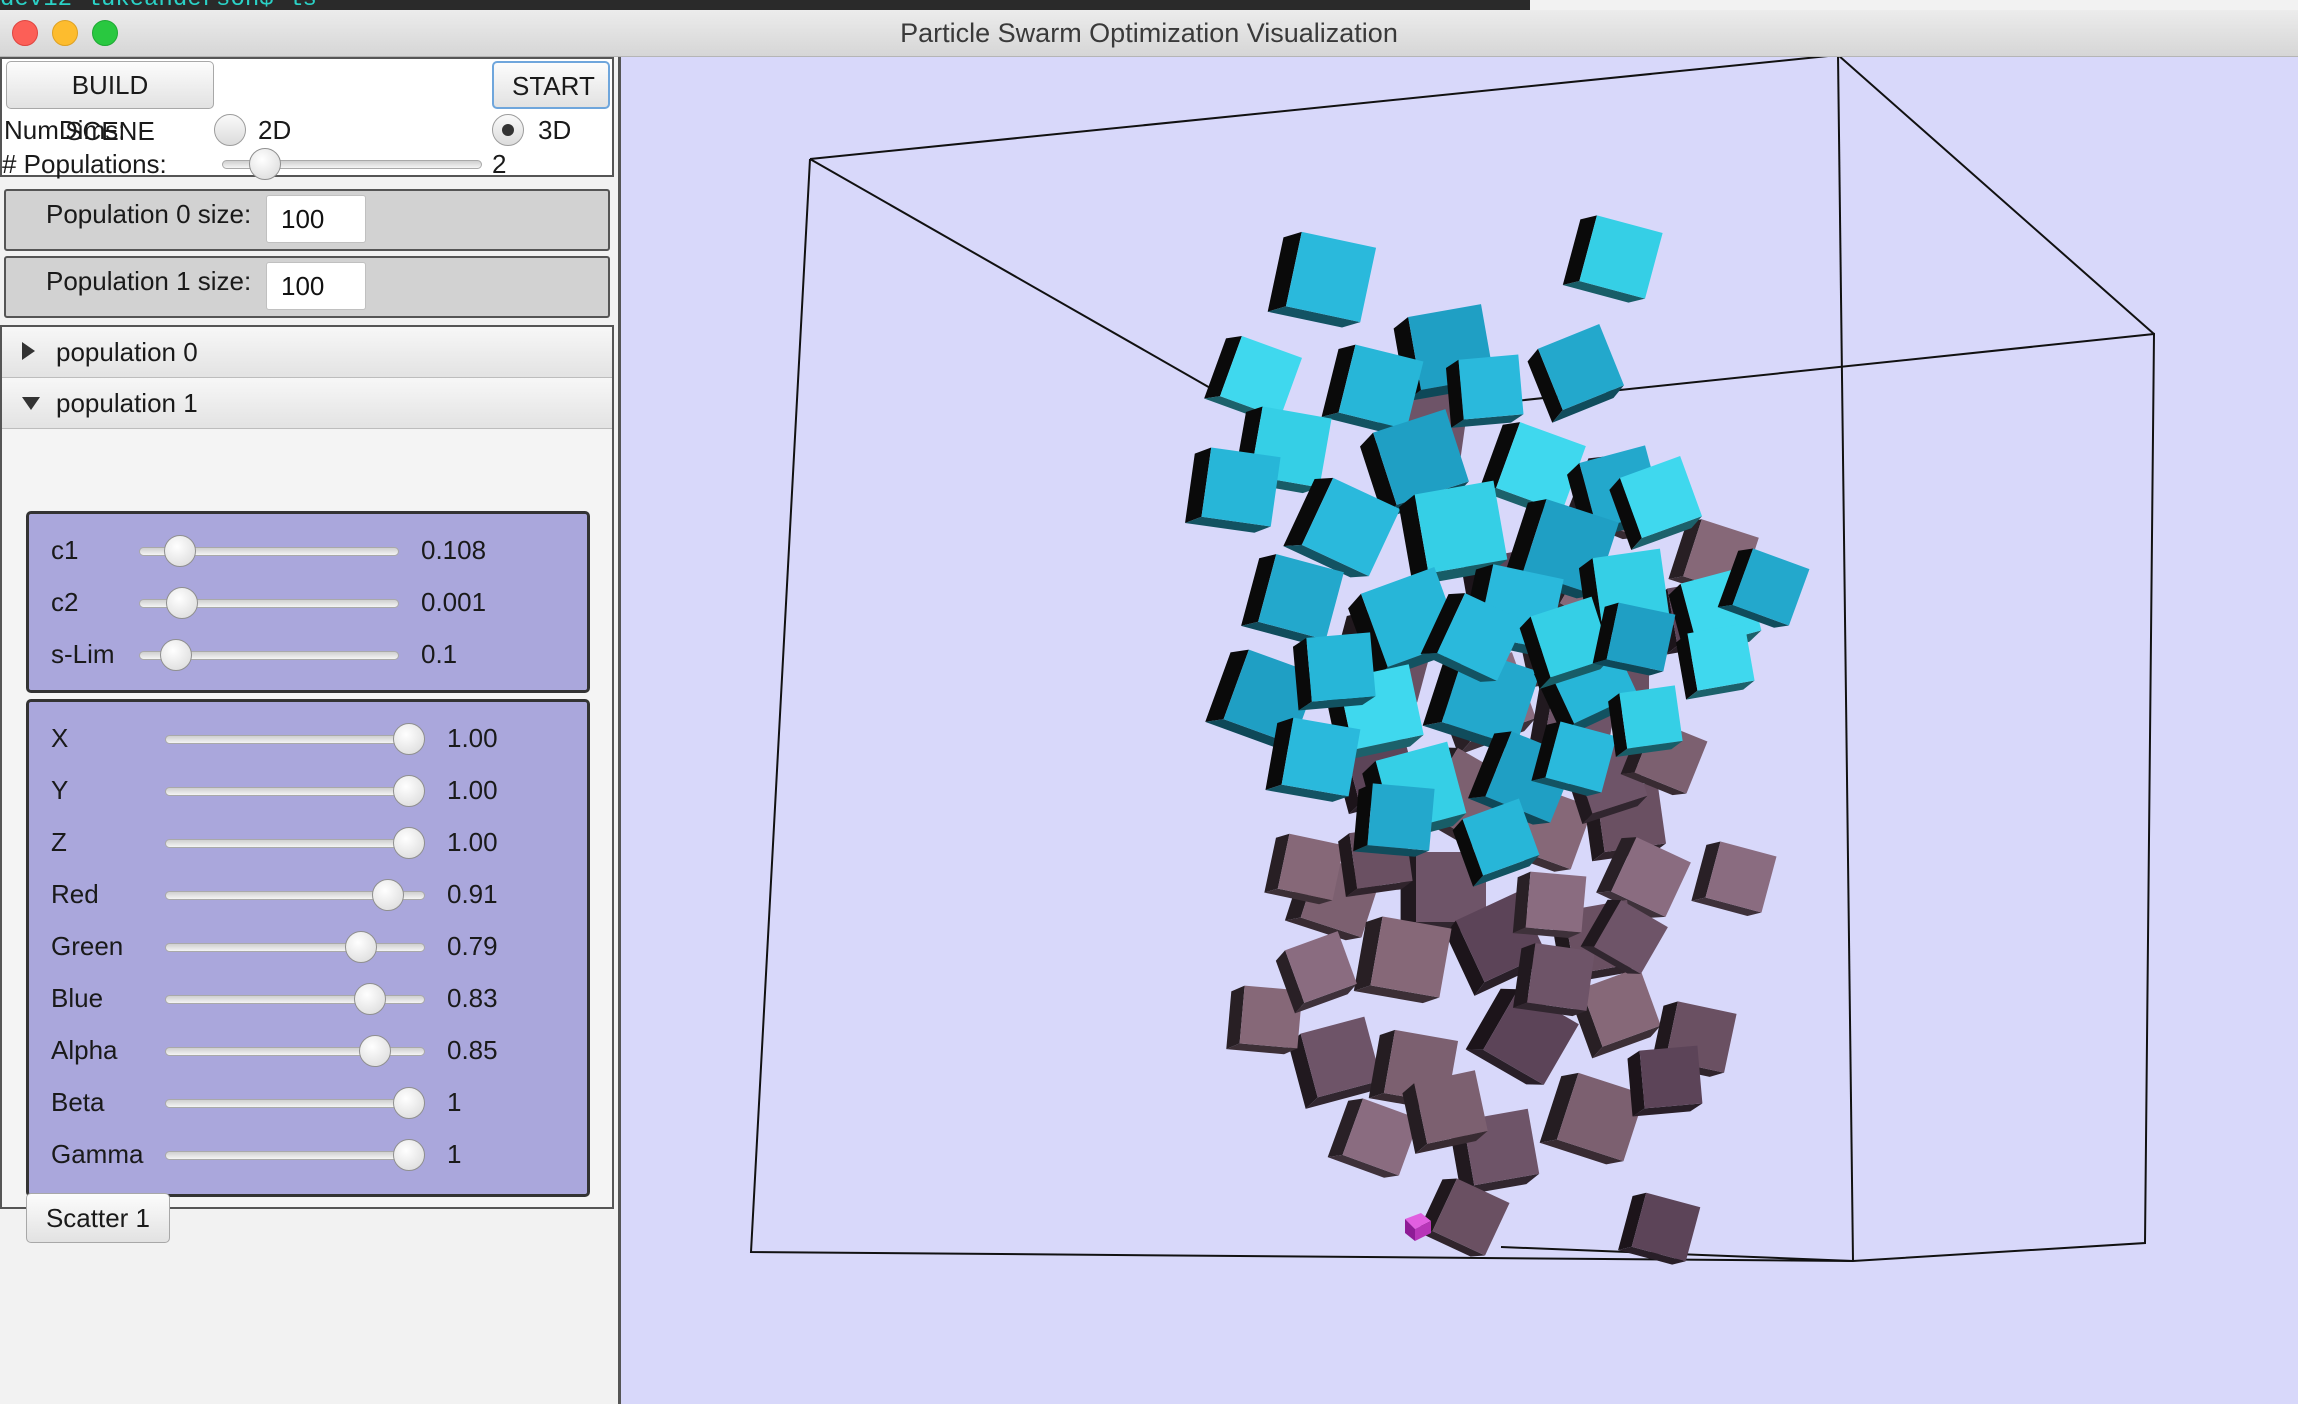 The height and width of the screenshot is (1404, 2298). Describe the element at coordinates (472, 790) in the screenshot. I see `slider-value-y: 1.00` at that location.